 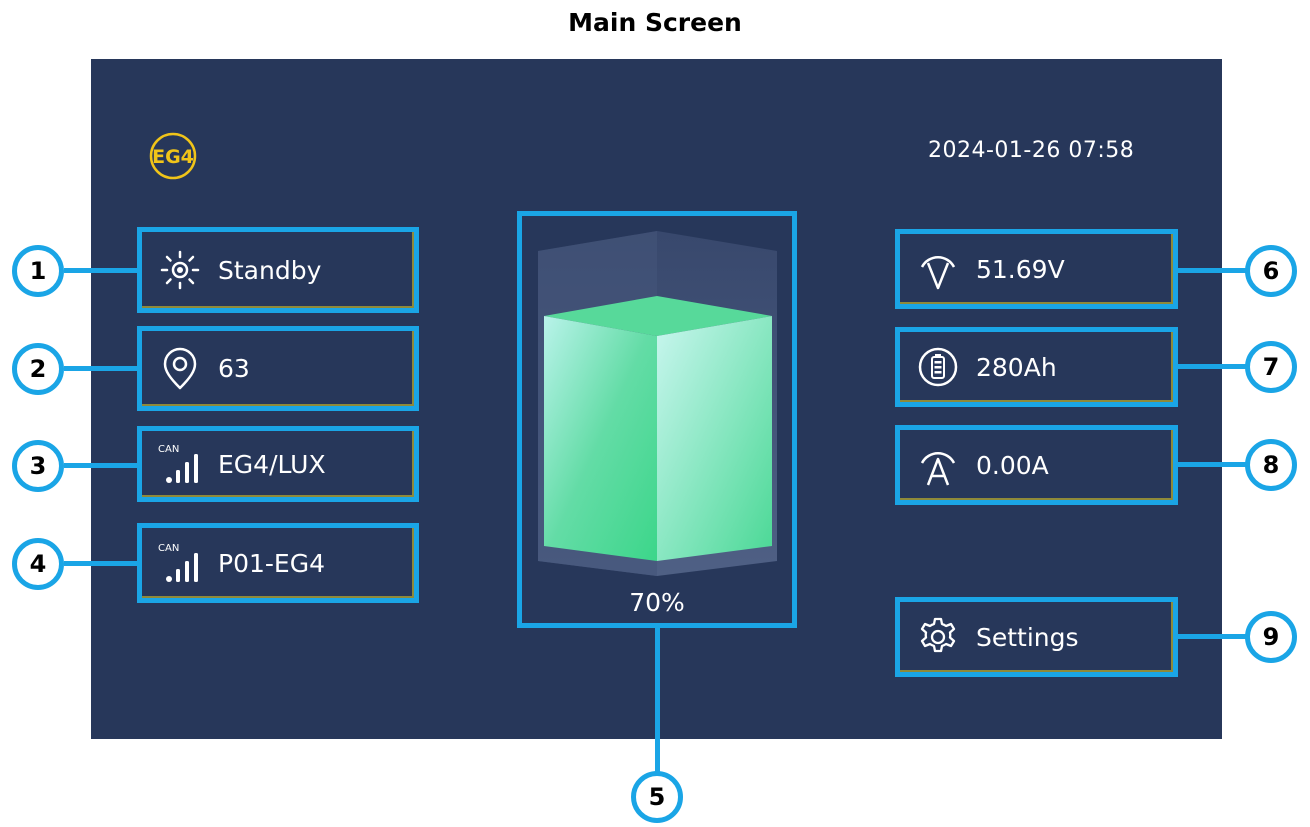 I want to click on current-card: 0.00A, so click(x=1036, y=465).